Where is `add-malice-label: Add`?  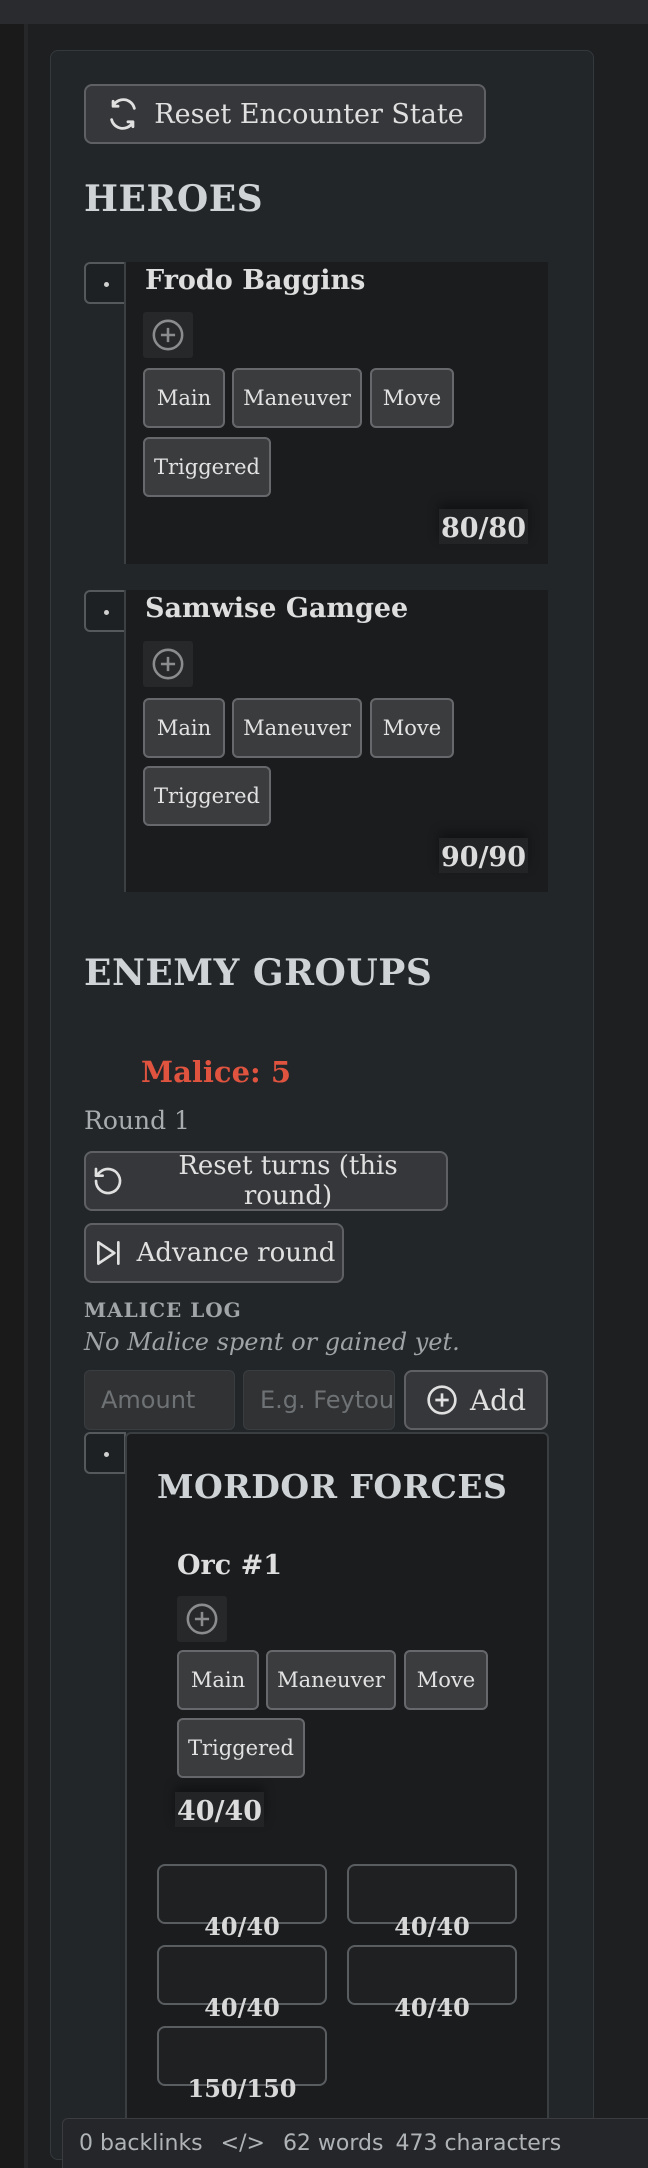
add-malice-label: Add is located at coordinates (498, 1400).